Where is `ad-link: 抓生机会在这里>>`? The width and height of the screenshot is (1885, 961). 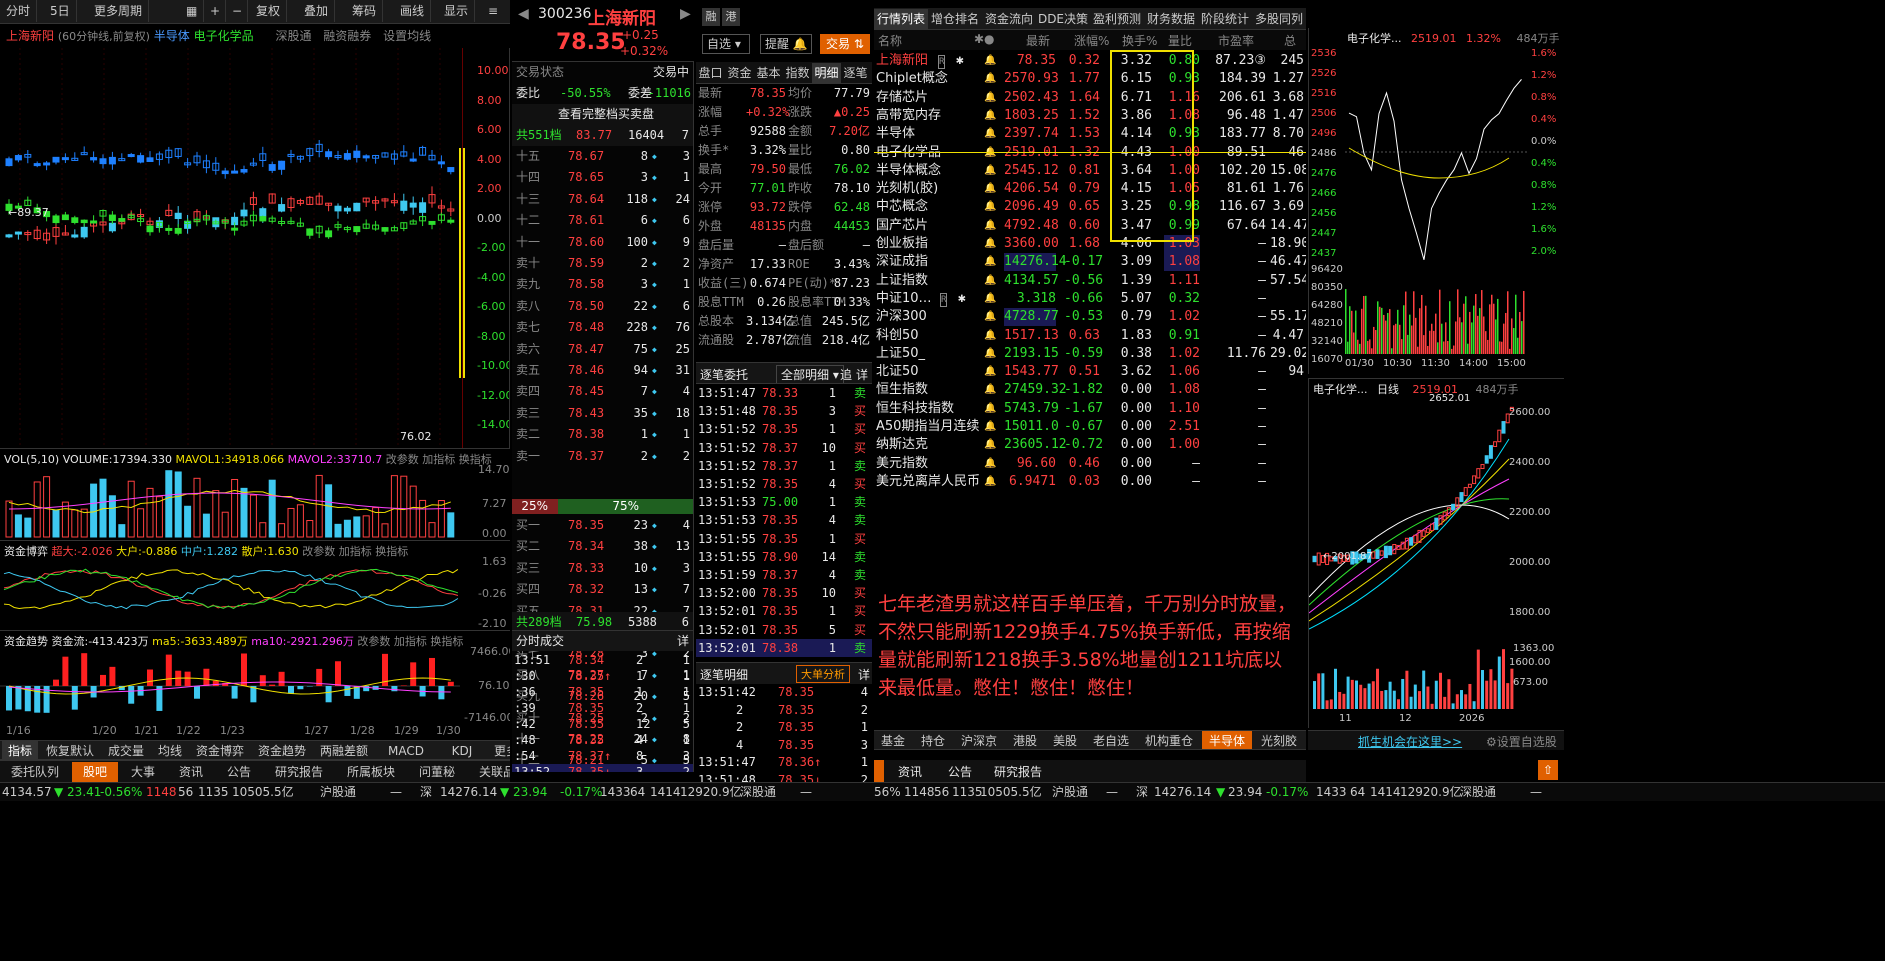
ad-link: 抓生机会在这里>> is located at coordinates (1410, 741).